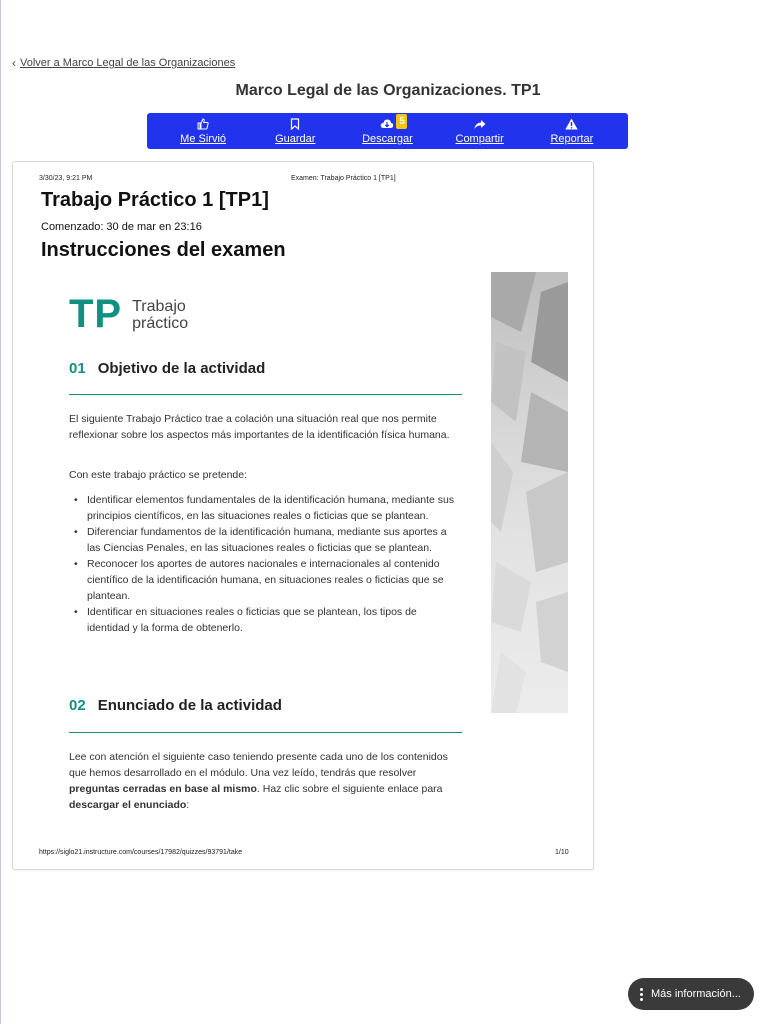 The height and width of the screenshot is (1024, 768). I want to click on warning-icon, so click(572, 124).